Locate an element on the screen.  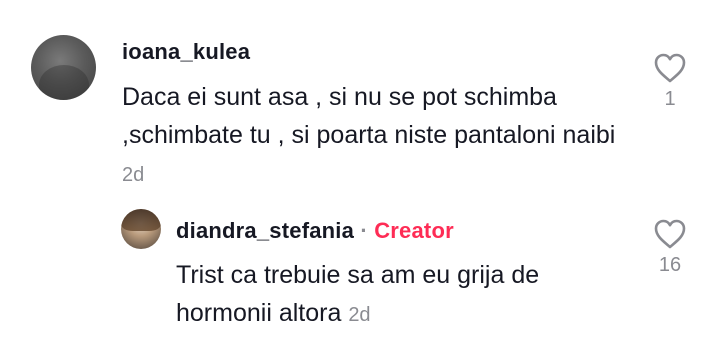
reply-header: diandra_stefania · Creator is located at coordinates (315, 231).